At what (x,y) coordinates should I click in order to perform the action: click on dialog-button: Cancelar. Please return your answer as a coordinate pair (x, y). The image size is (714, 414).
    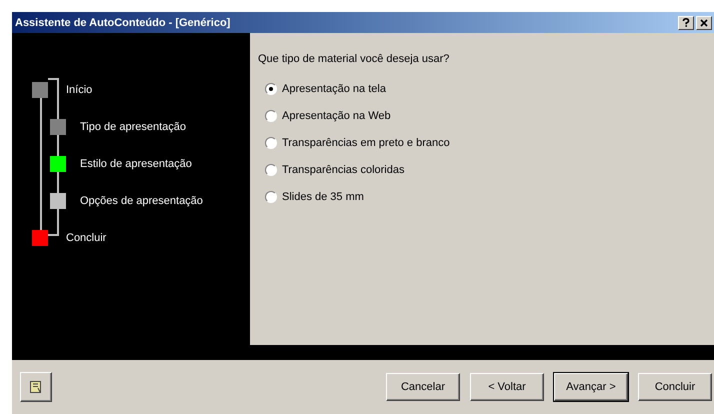
    Looking at the image, I should click on (423, 387).